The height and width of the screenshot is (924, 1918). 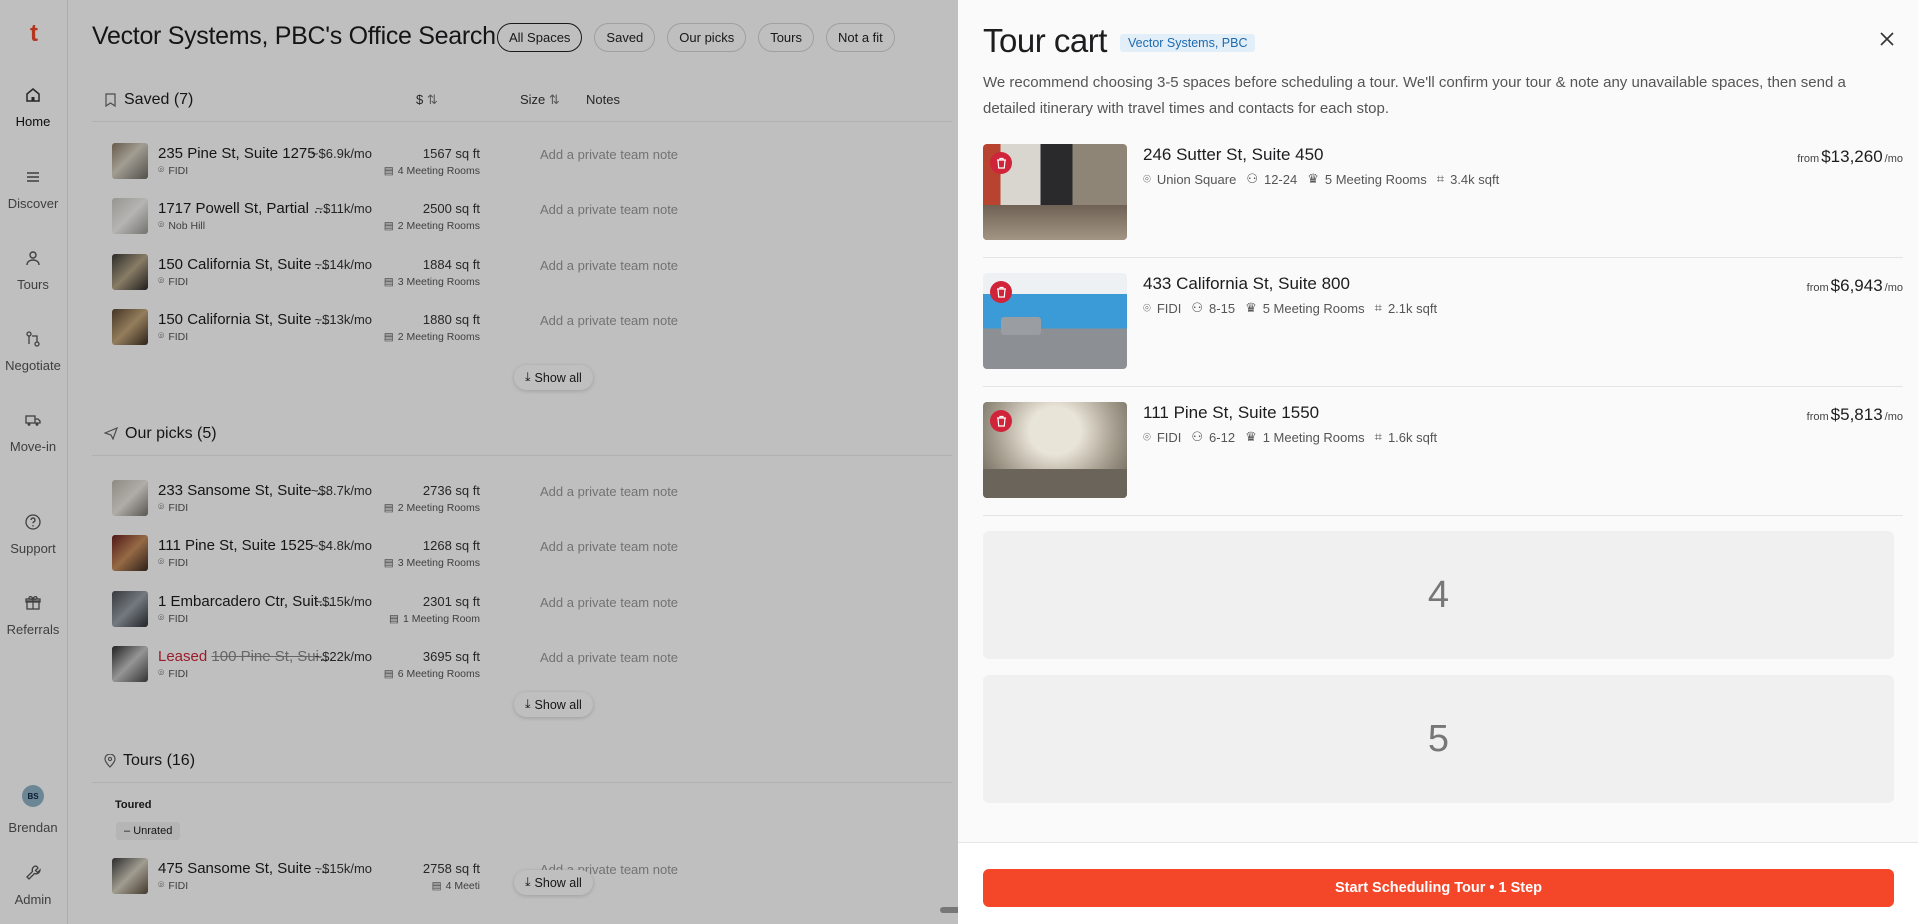 I want to click on empty-cart-slot: 5, so click(x=1438, y=739).